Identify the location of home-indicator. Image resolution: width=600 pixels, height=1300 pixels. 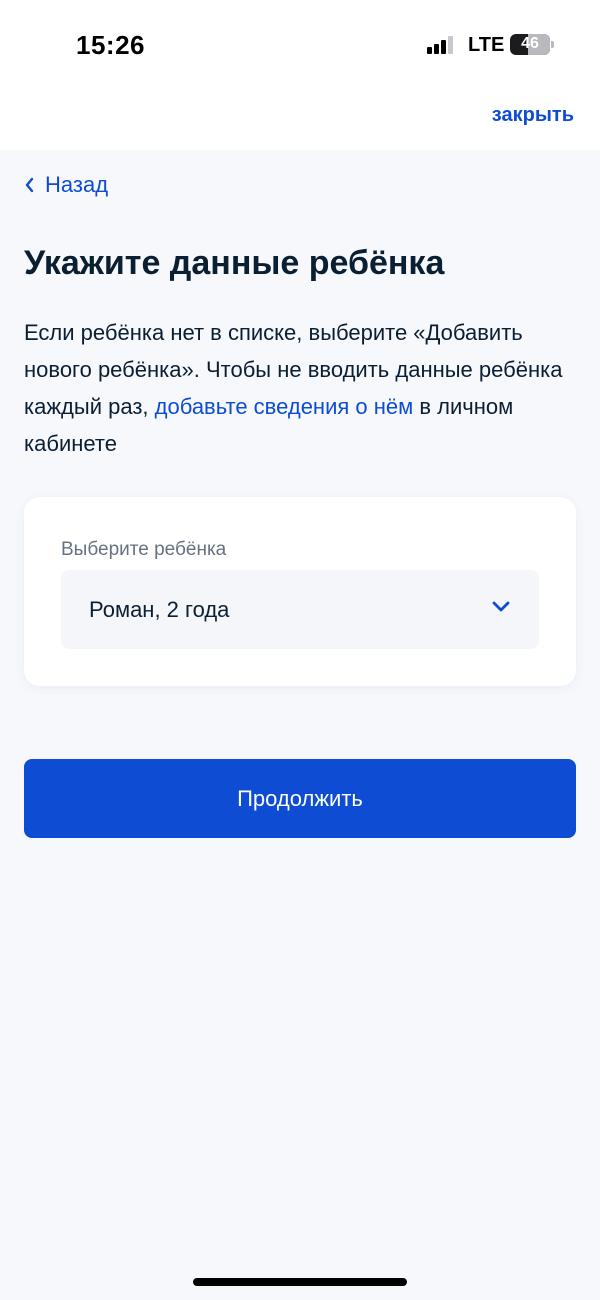
(300, 1282).